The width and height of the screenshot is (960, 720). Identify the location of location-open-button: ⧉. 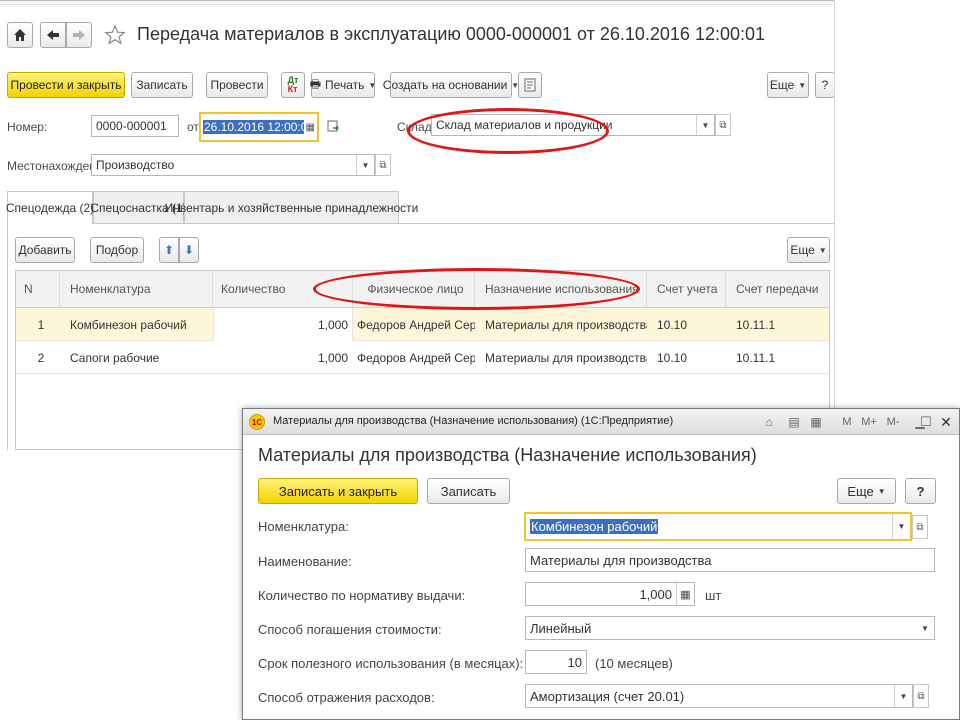
(383, 165).